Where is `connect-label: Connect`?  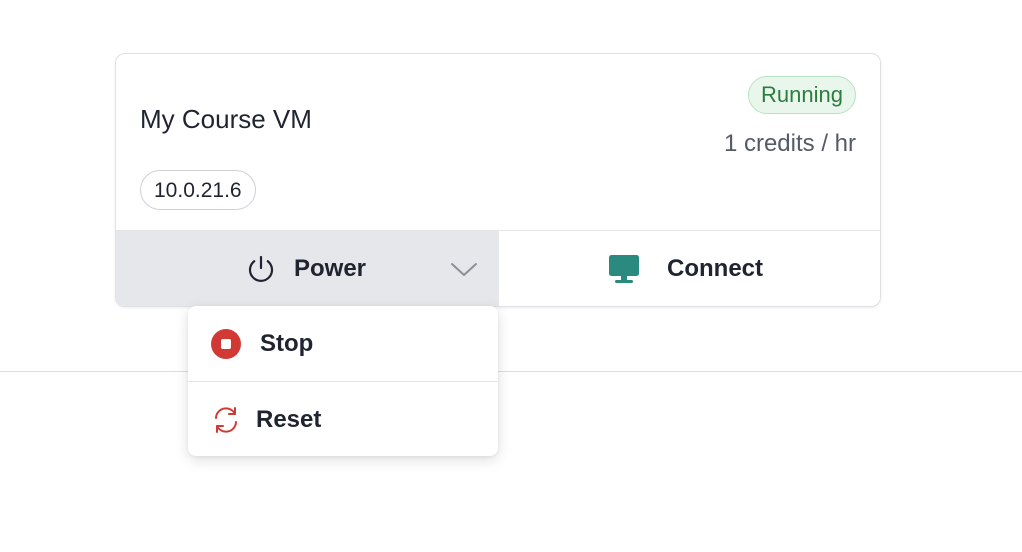 connect-label: Connect is located at coordinates (715, 268).